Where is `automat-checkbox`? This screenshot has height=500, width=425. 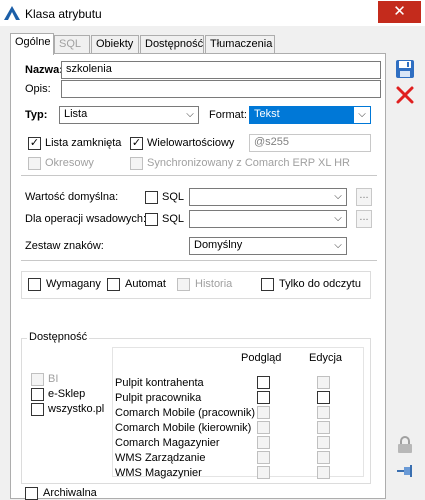
automat-checkbox is located at coordinates (113, 284).